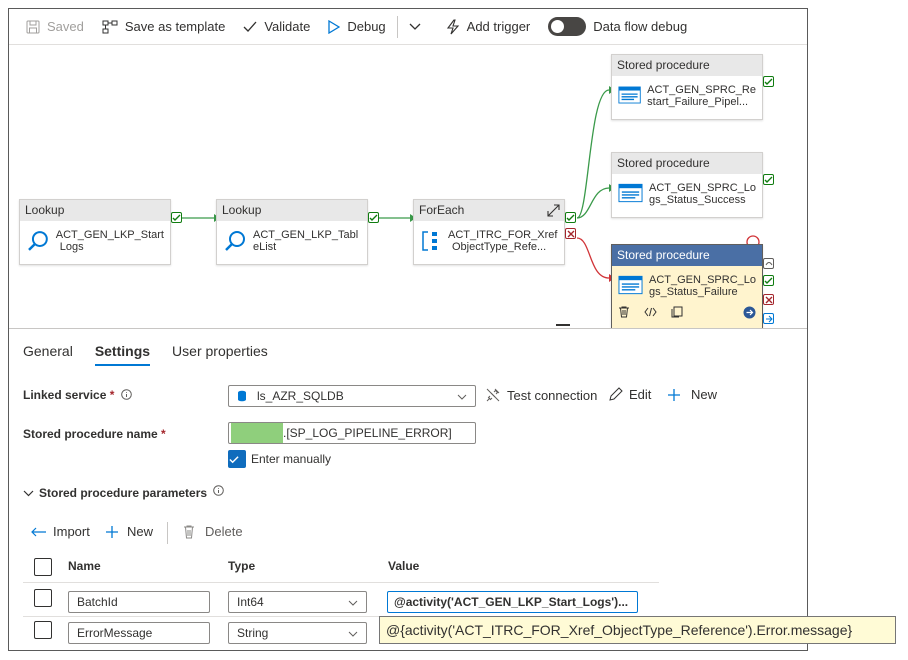 Image resolution: width=908 pixels, height=660 pixels. I want to click on checkbox-checked, so click(237, 459).